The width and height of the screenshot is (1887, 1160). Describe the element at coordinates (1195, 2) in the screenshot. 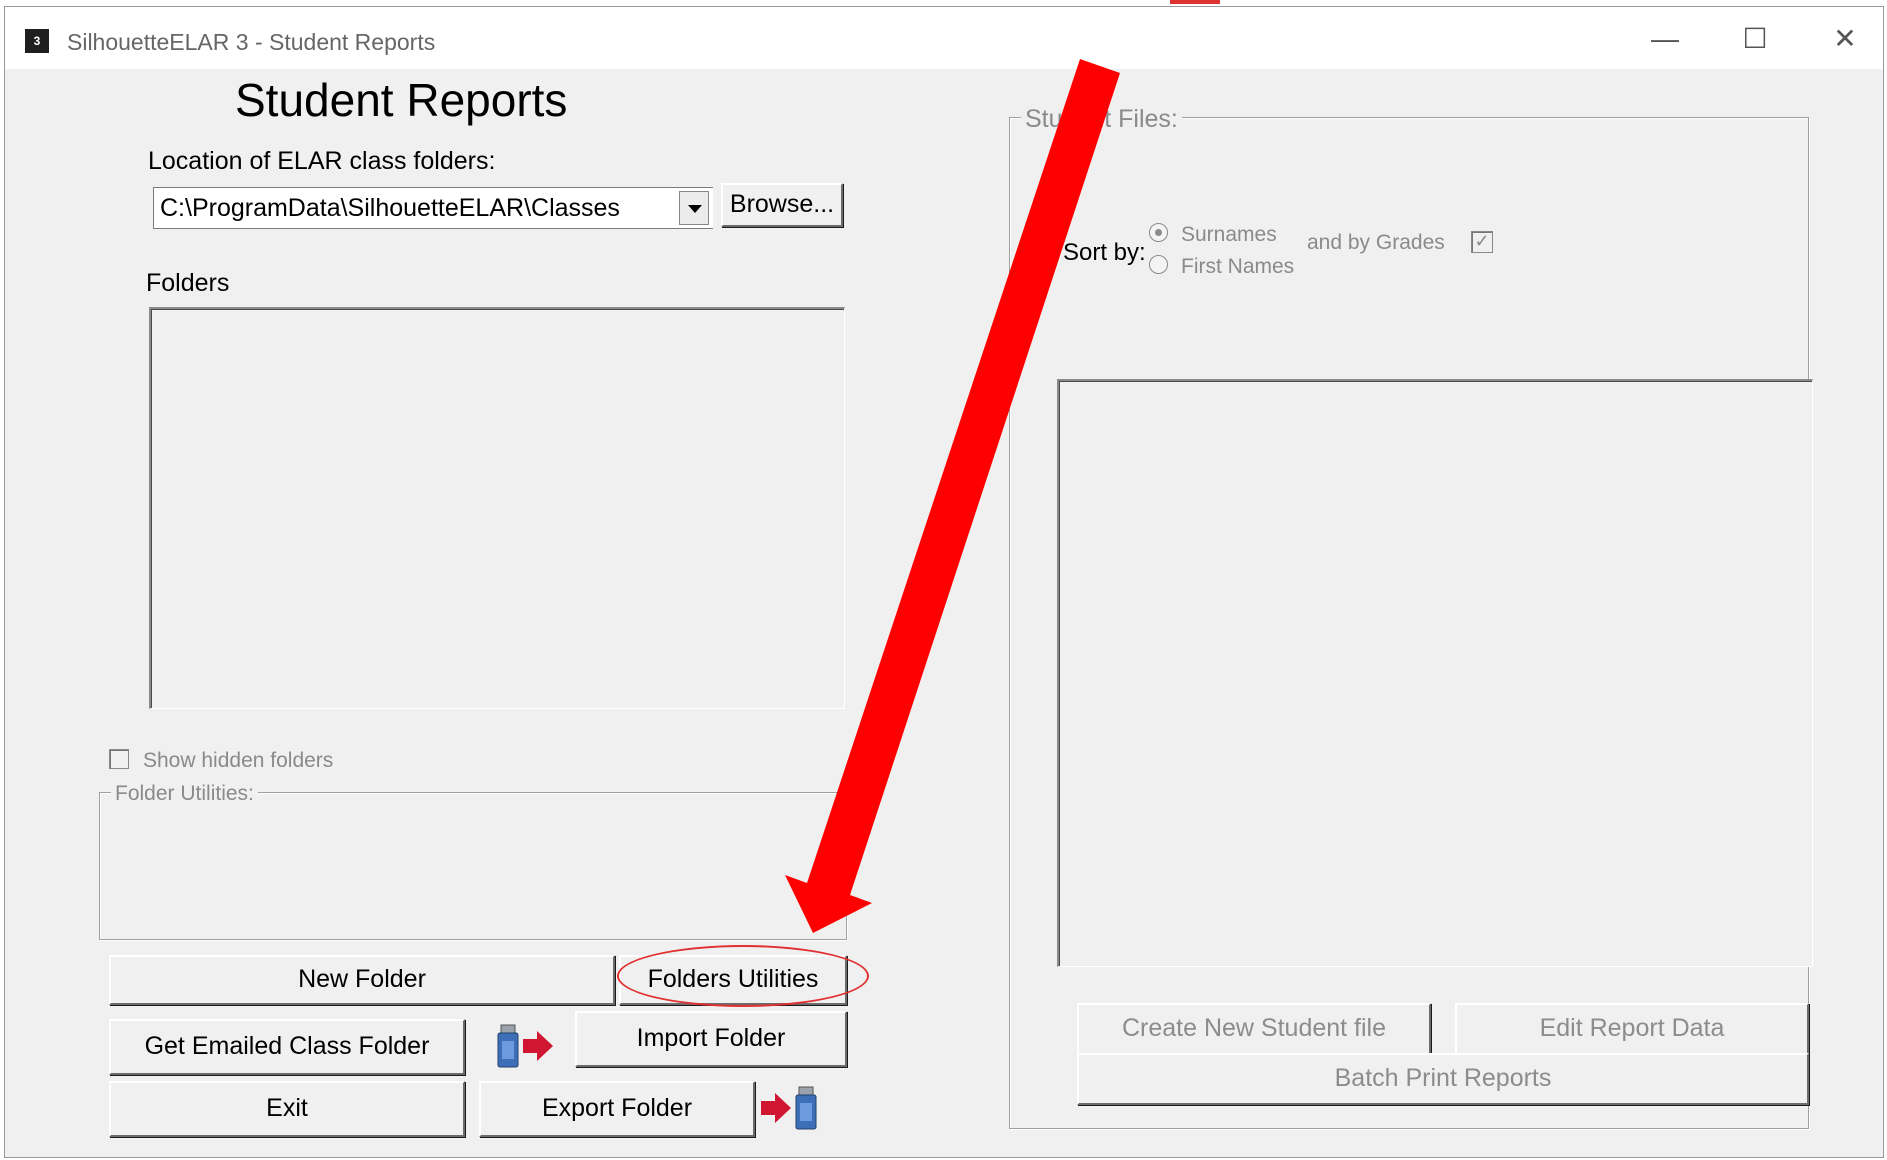

I see `top-edge-mark` at that location.